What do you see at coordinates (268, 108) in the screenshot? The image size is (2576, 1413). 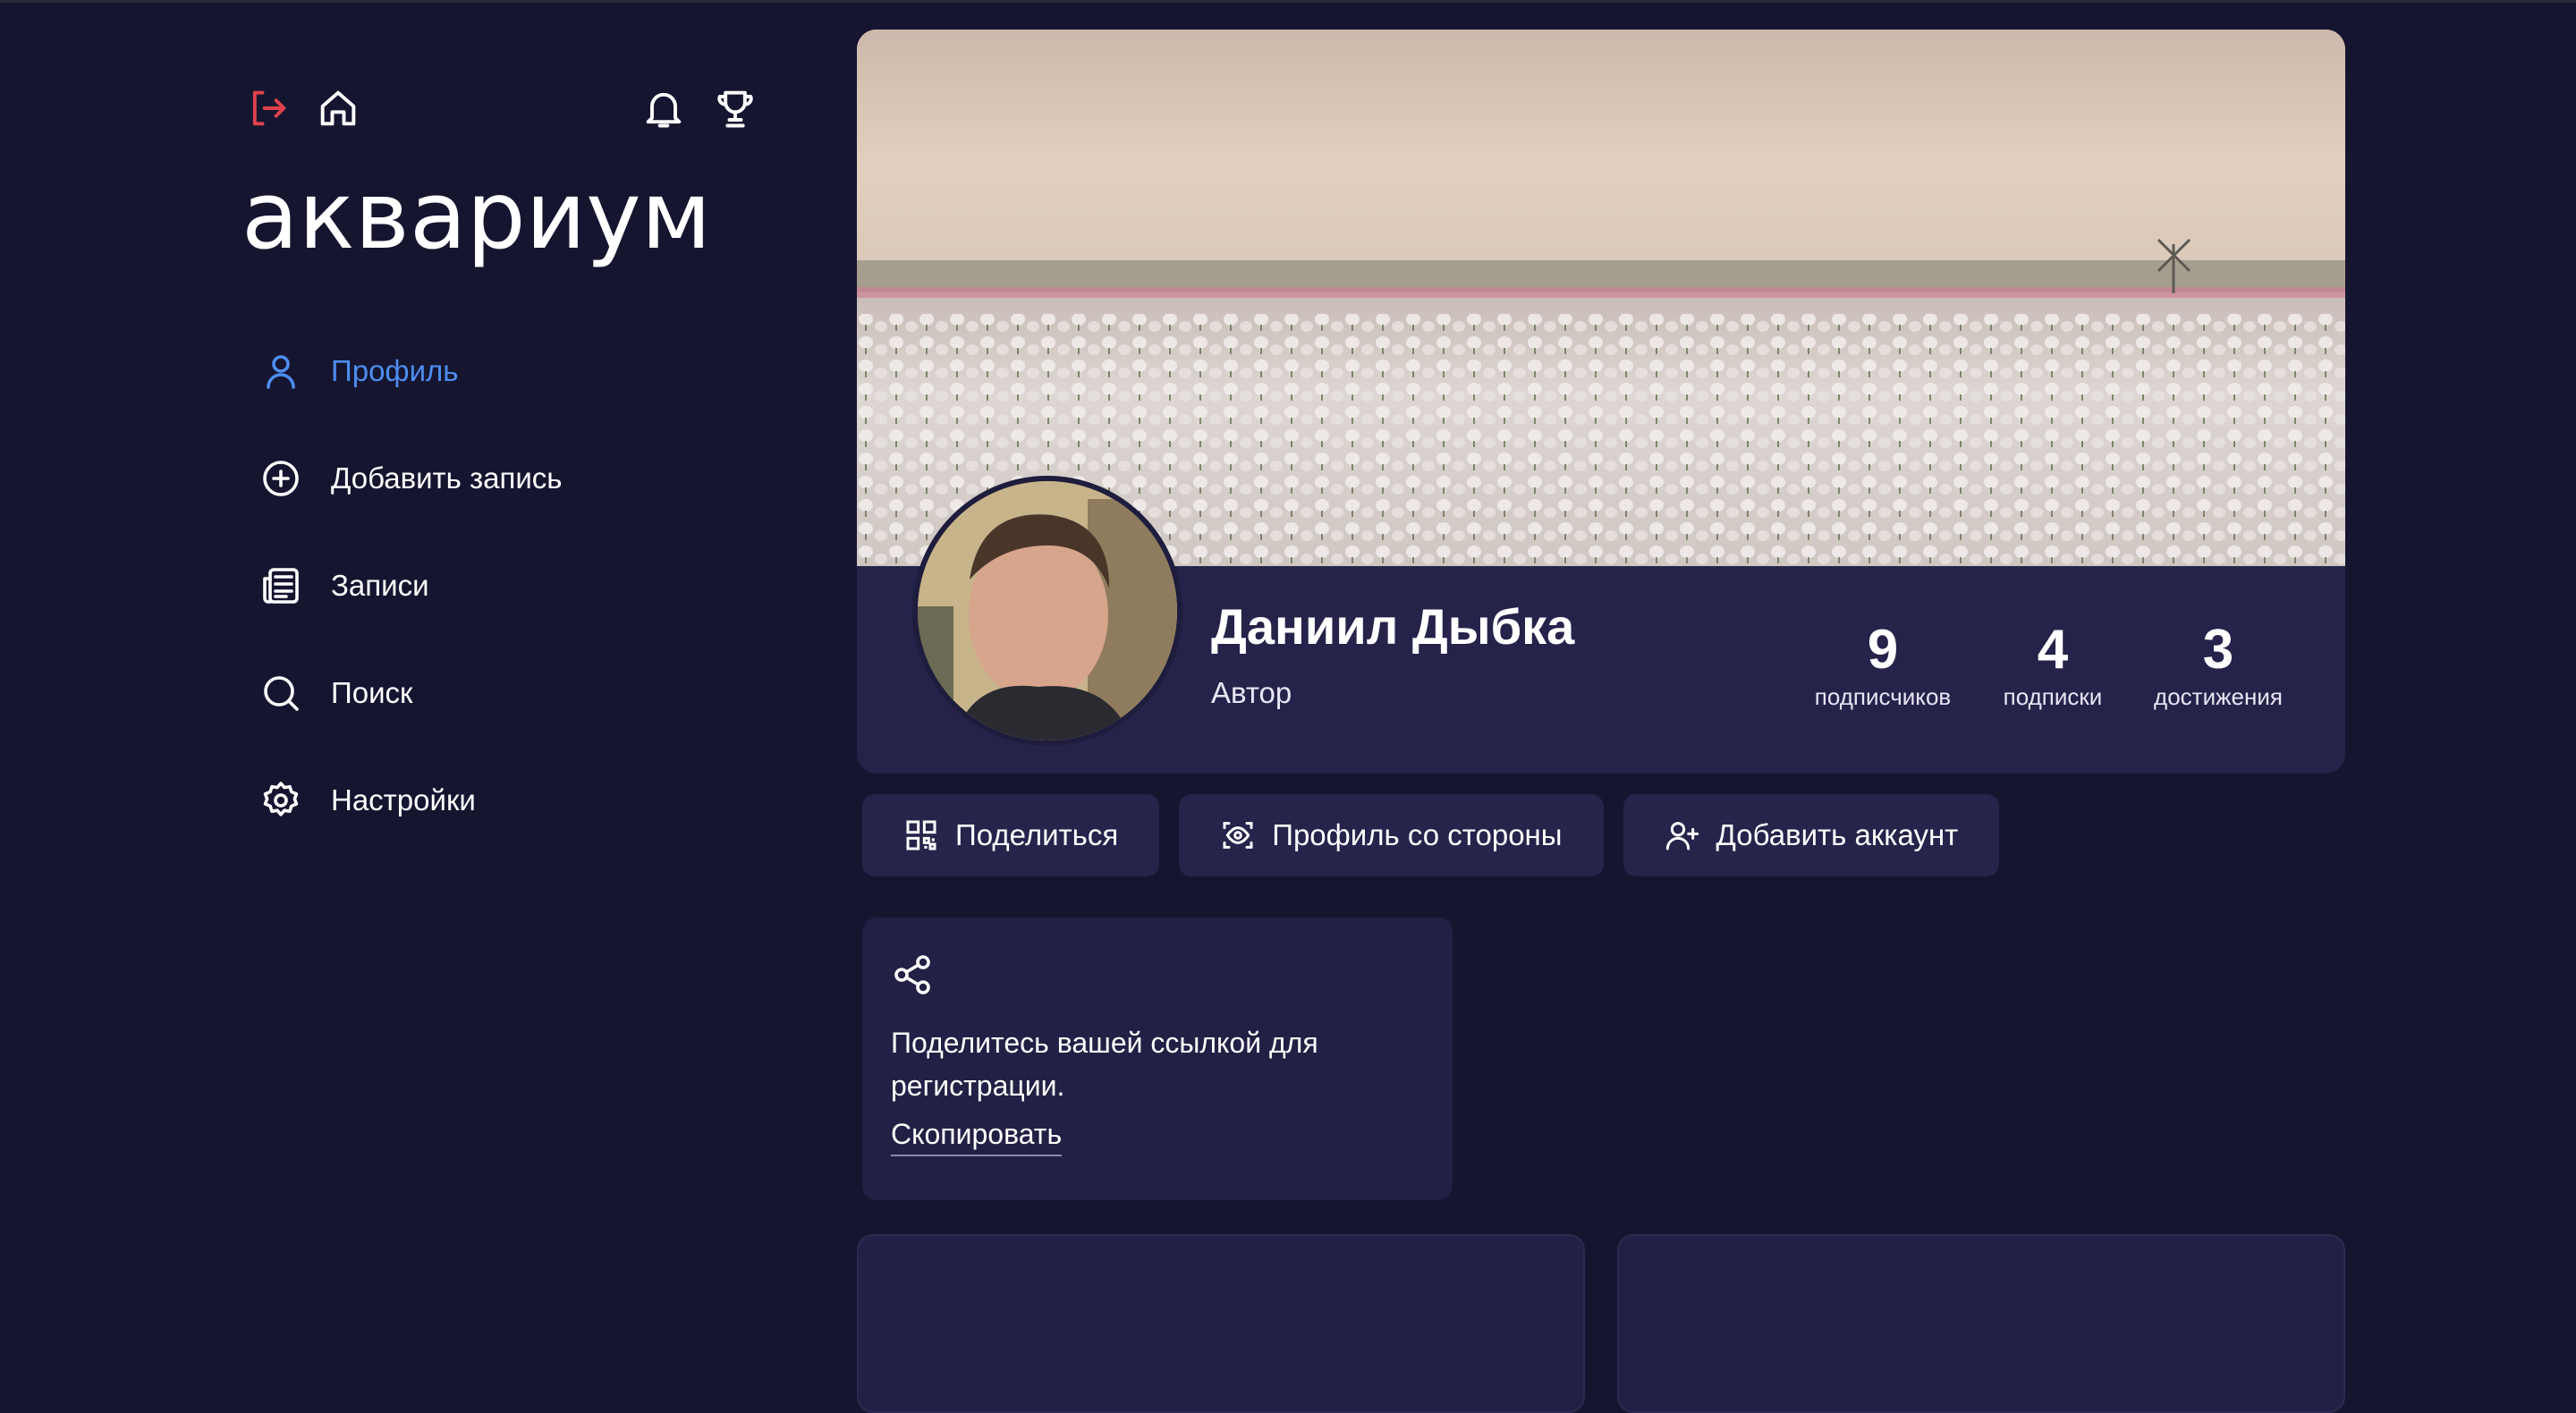 I see `logout-icon` at bounding box center [268, 108].